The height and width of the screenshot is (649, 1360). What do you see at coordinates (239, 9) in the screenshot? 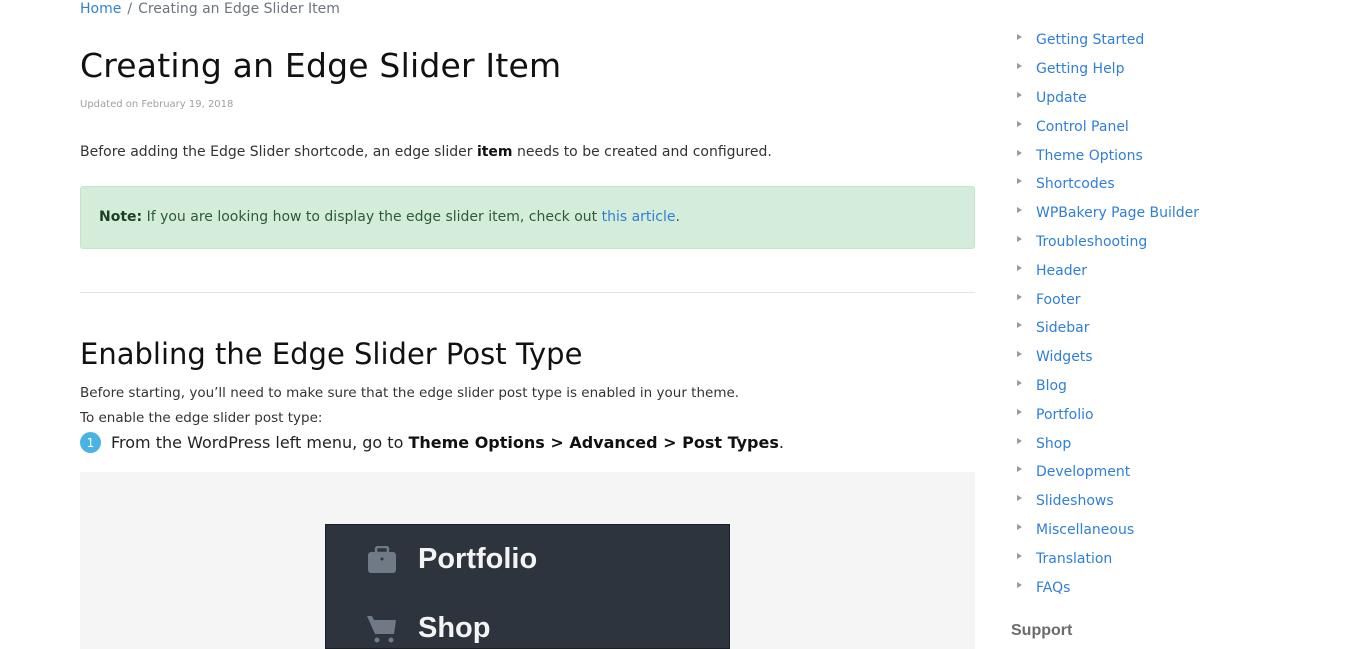
I see `breadcrumb-current: Creating an Edge Slider Item` at bounding box center [239, 9].